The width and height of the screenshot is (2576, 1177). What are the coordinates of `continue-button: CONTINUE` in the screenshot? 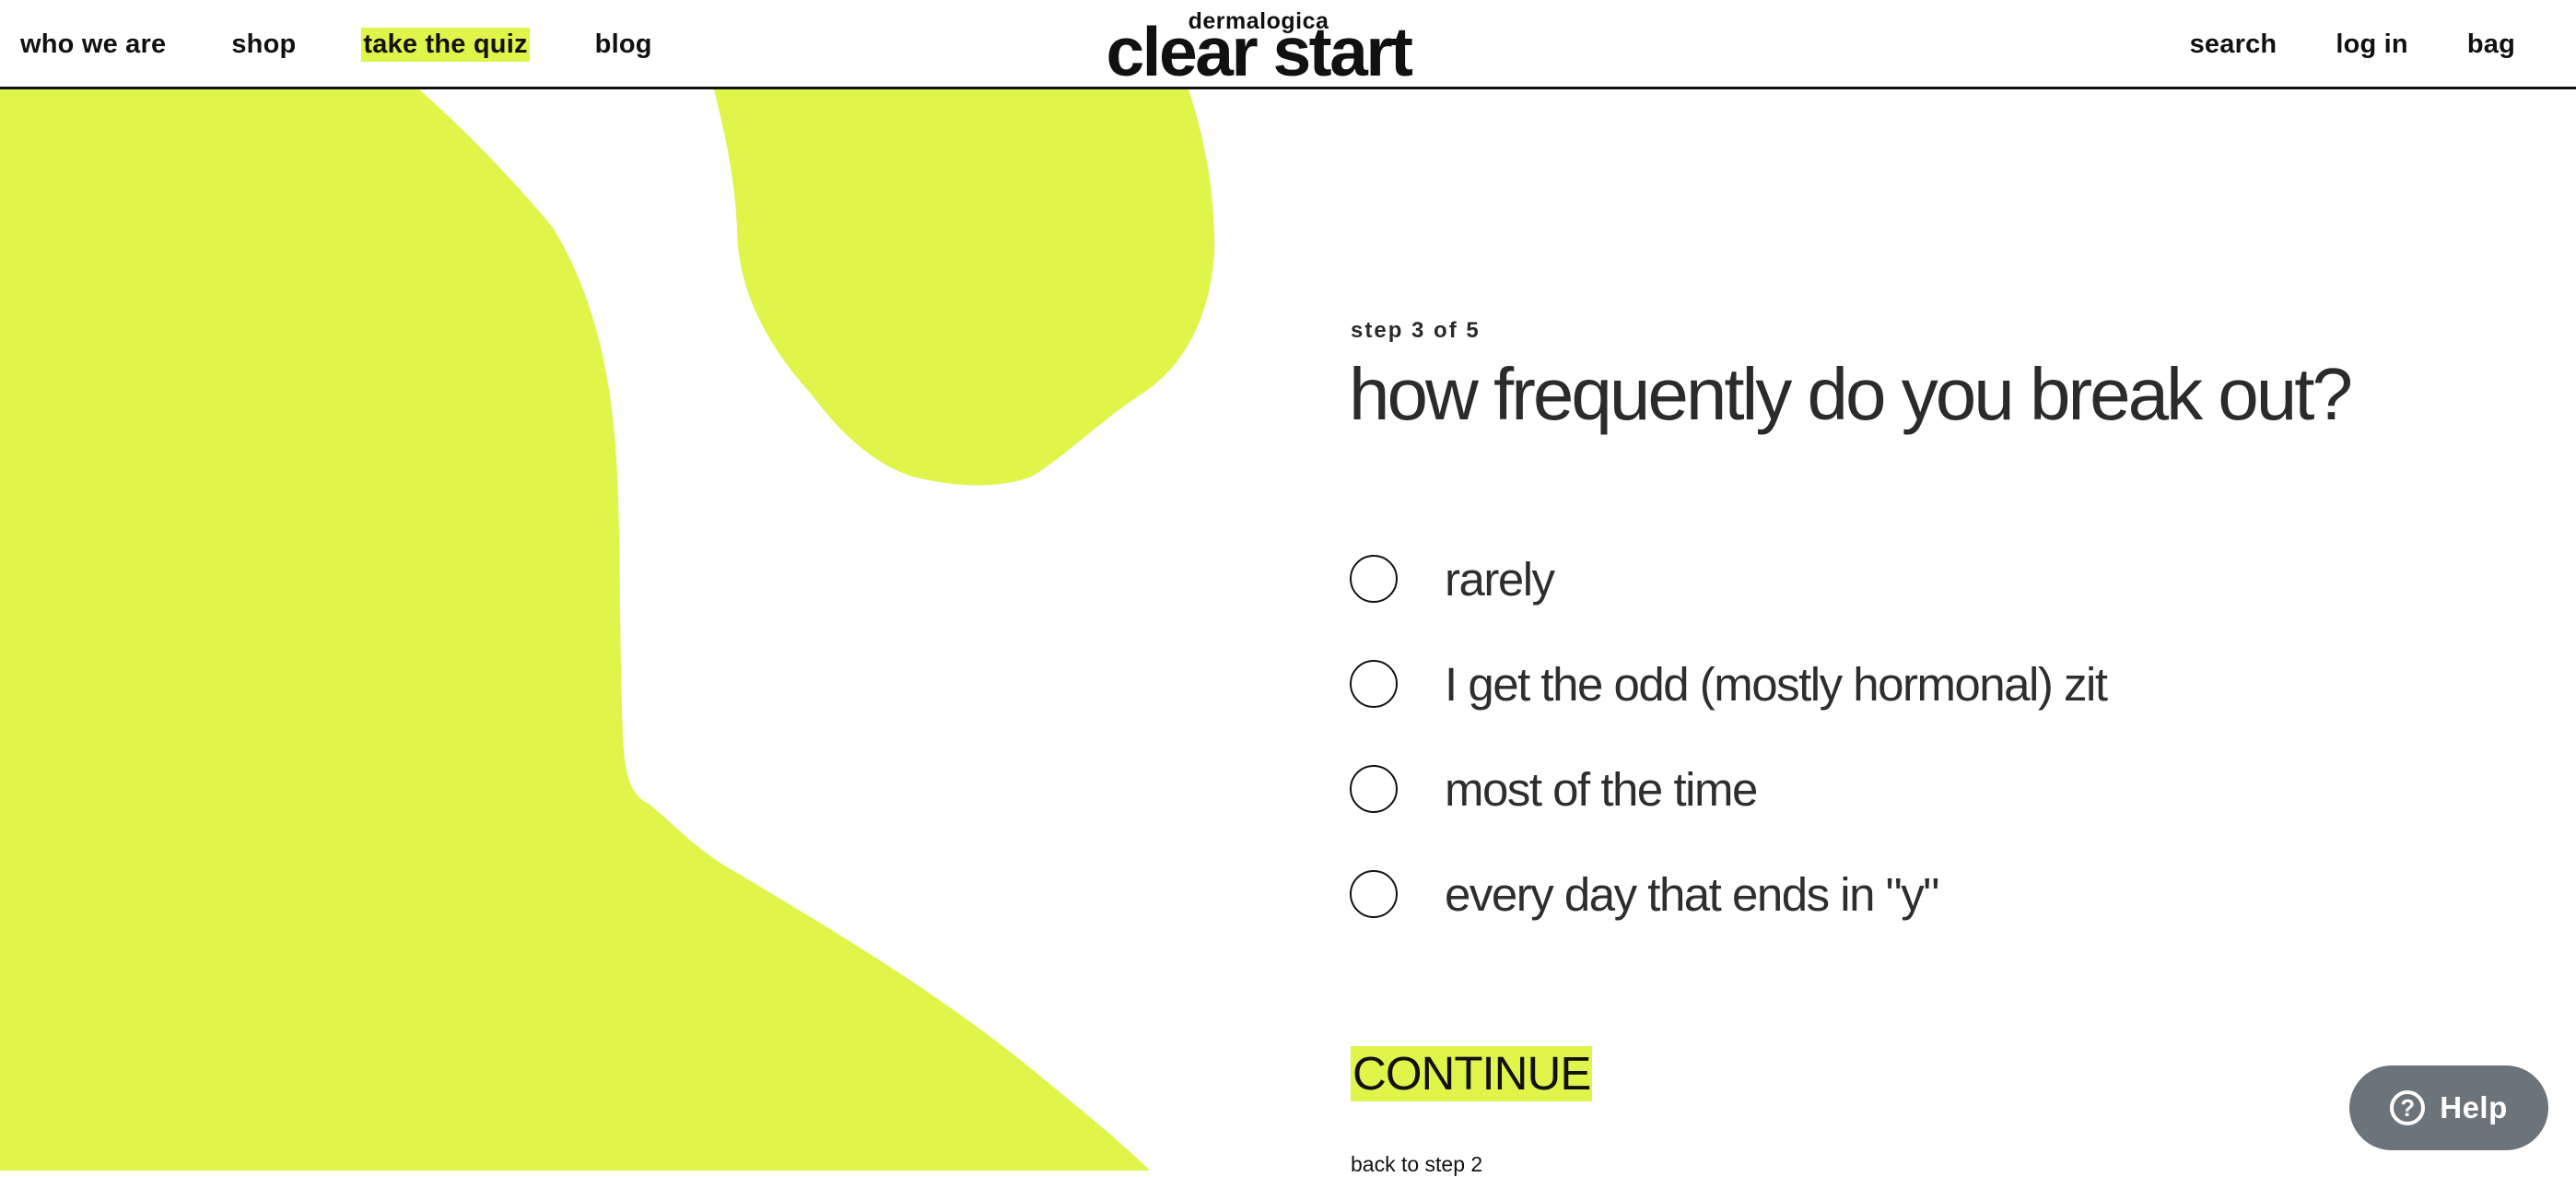 It's located at (1472, 1073).